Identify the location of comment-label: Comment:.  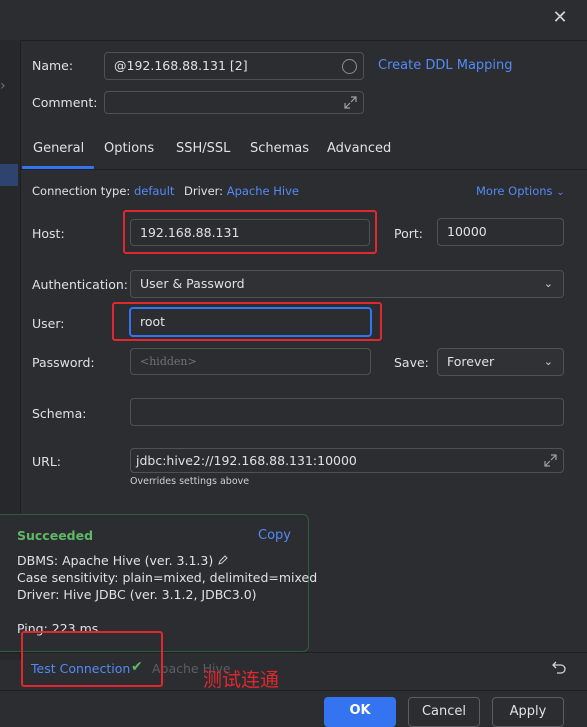
(65, 102).